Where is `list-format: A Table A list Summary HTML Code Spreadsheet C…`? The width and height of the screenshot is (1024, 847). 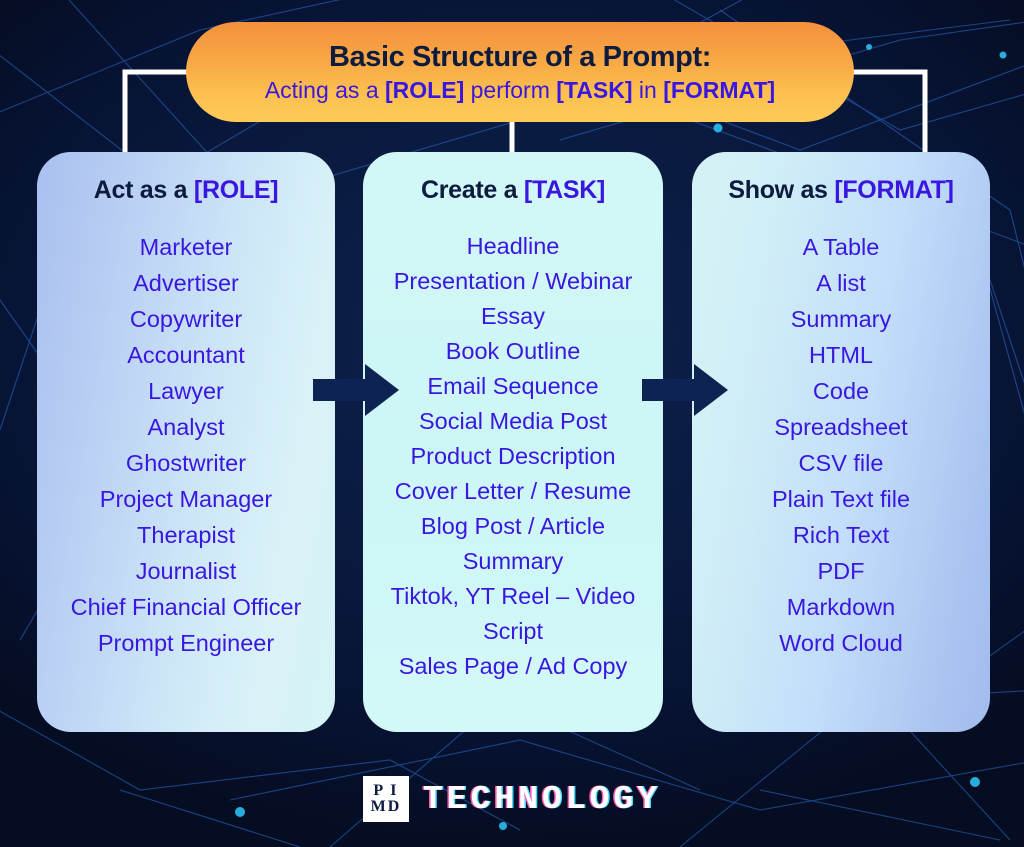
list-format: A Table A list Summary HTML Code Spreadsheet C… is located at coordinates (841, 445).